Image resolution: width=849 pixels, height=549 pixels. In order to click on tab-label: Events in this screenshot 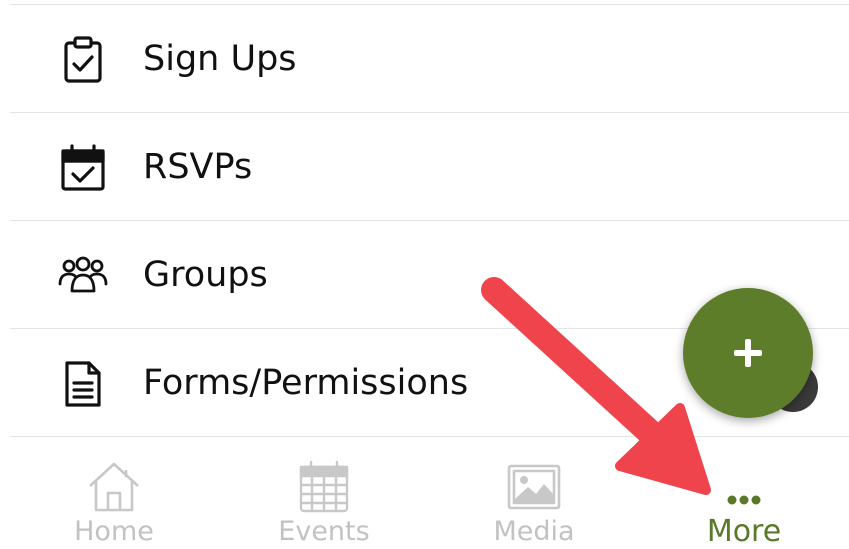, I will do `click(324, 531)`.